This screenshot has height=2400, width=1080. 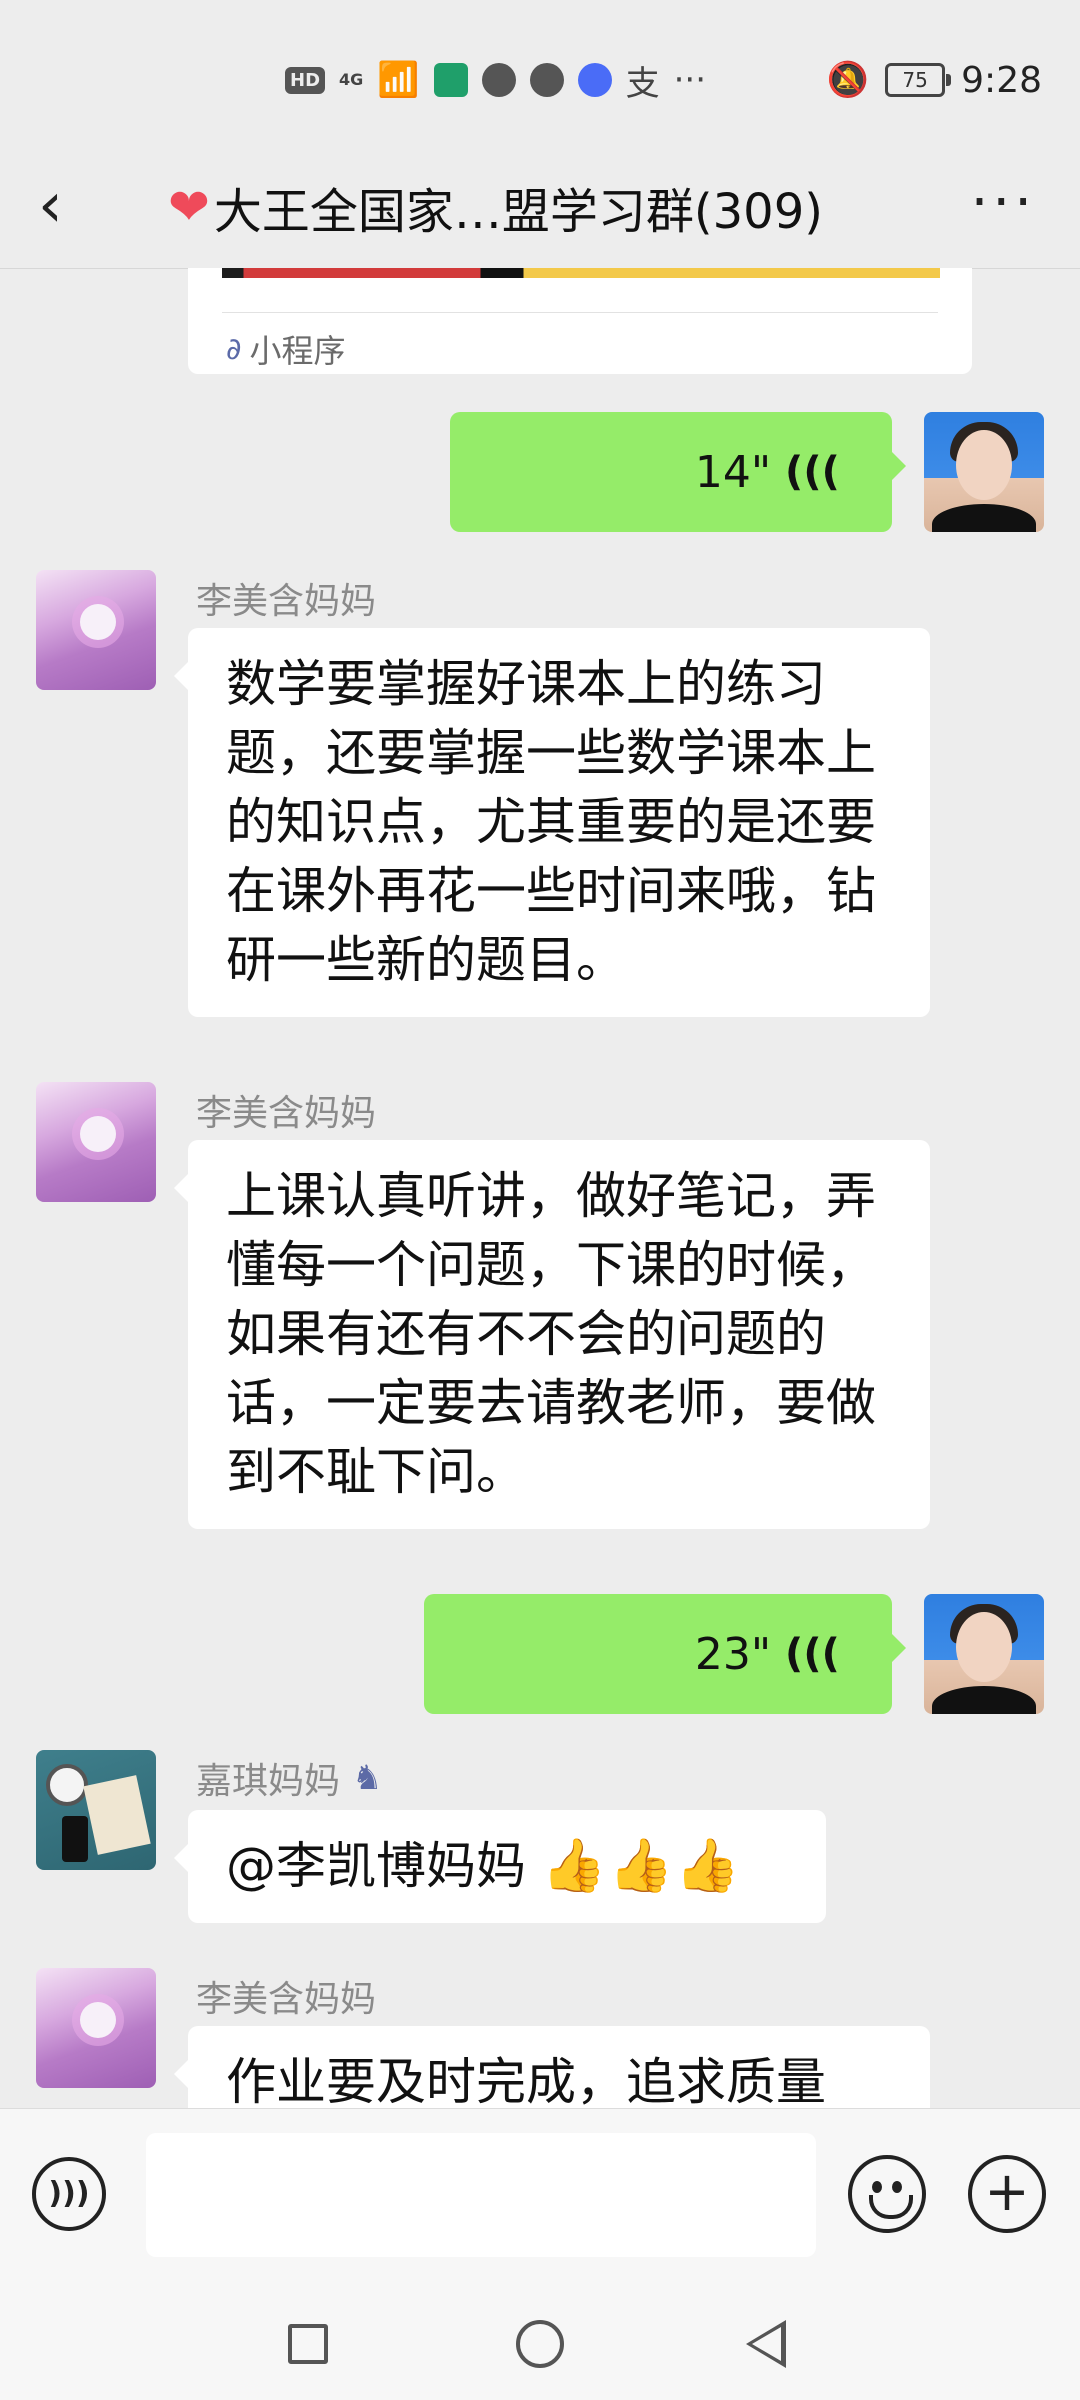 I want to click on voice-input-button: ))), so click(x=69, y=2194).